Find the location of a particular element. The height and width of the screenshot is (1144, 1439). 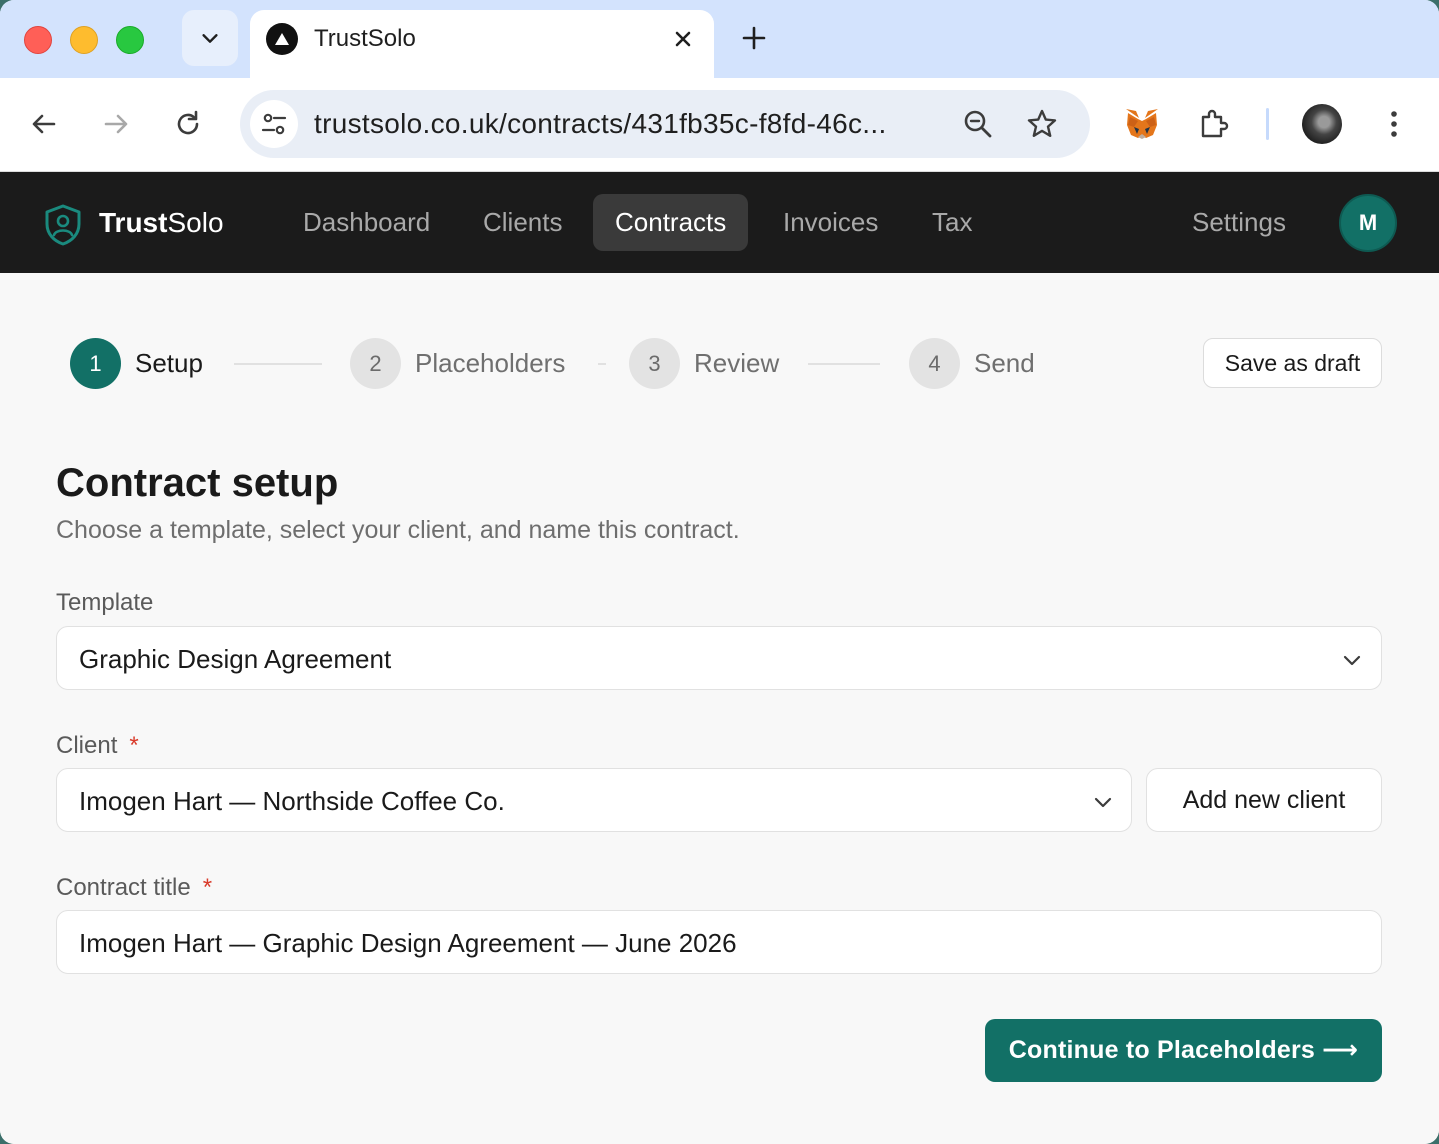

tab-title: TrustSolo is located at coordinates (365, 38).